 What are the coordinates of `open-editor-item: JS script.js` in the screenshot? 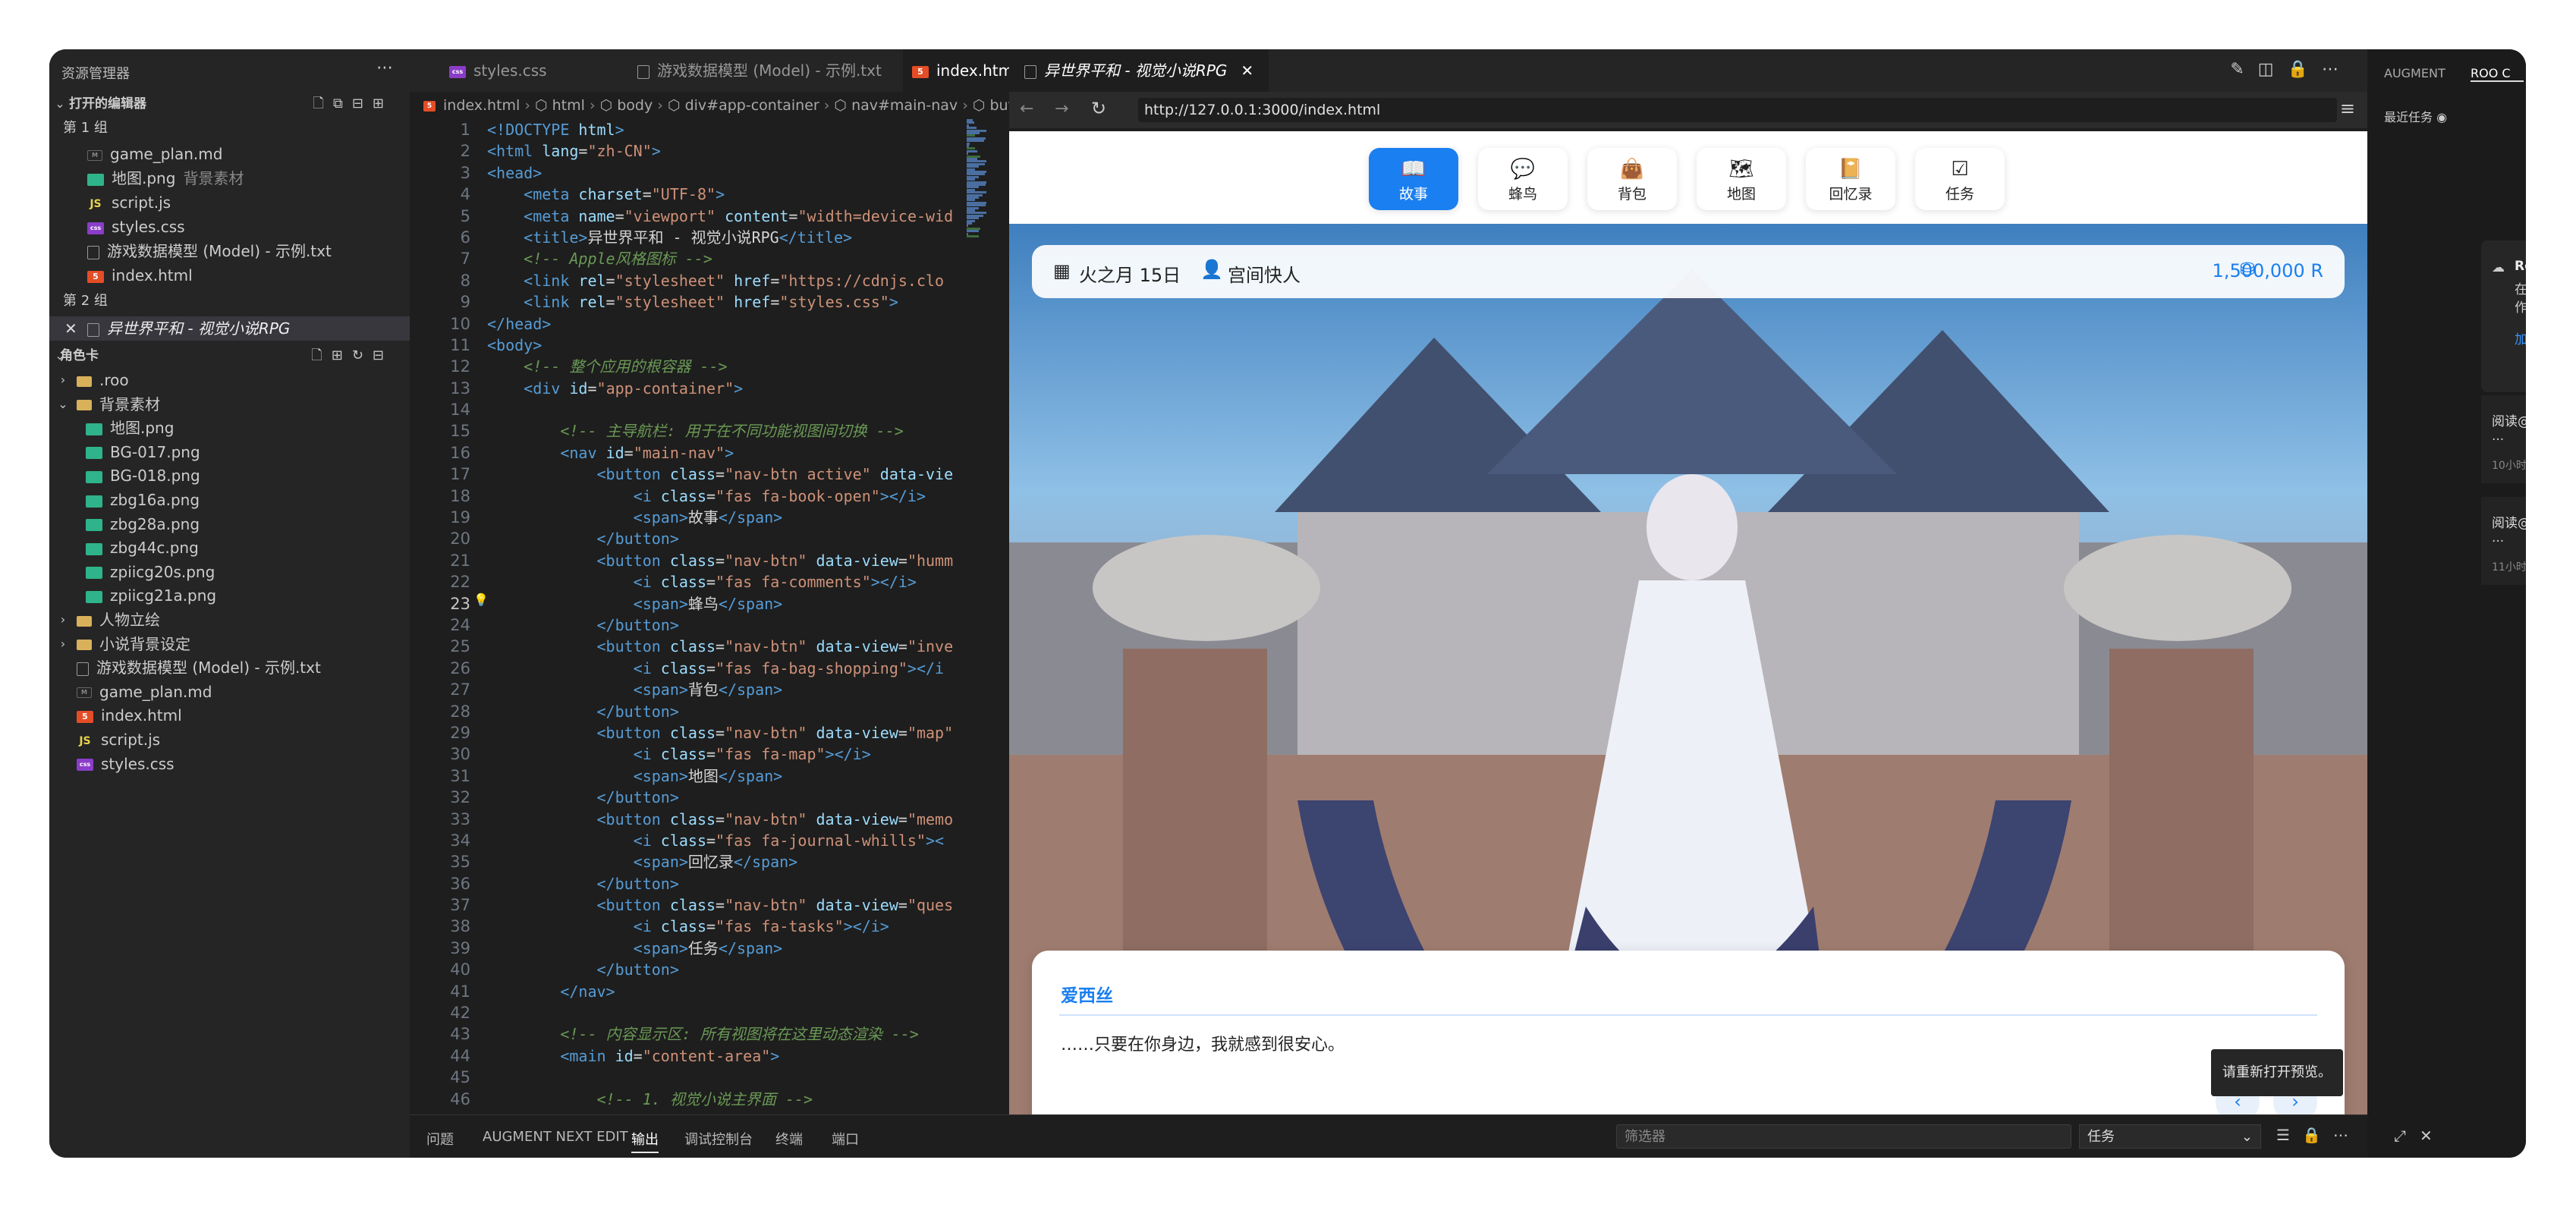 It's located at (229, 202).